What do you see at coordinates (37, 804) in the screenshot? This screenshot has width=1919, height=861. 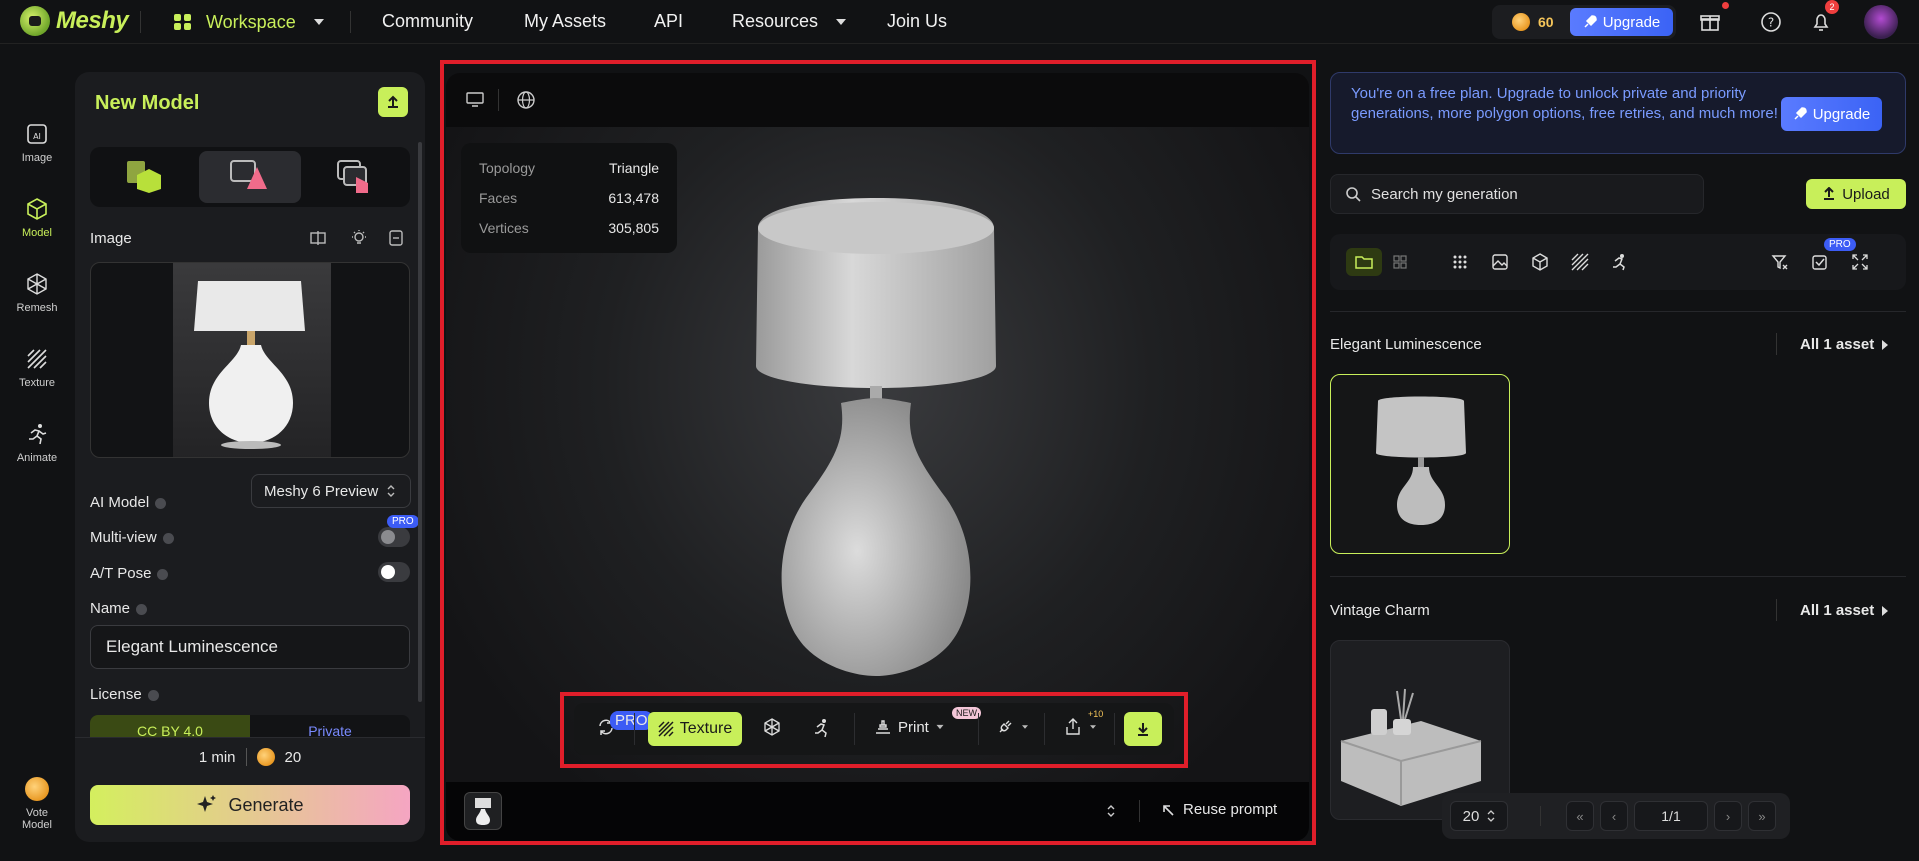 I see `rail-vote-model: Vote Model` at bounding box center [37, 804].